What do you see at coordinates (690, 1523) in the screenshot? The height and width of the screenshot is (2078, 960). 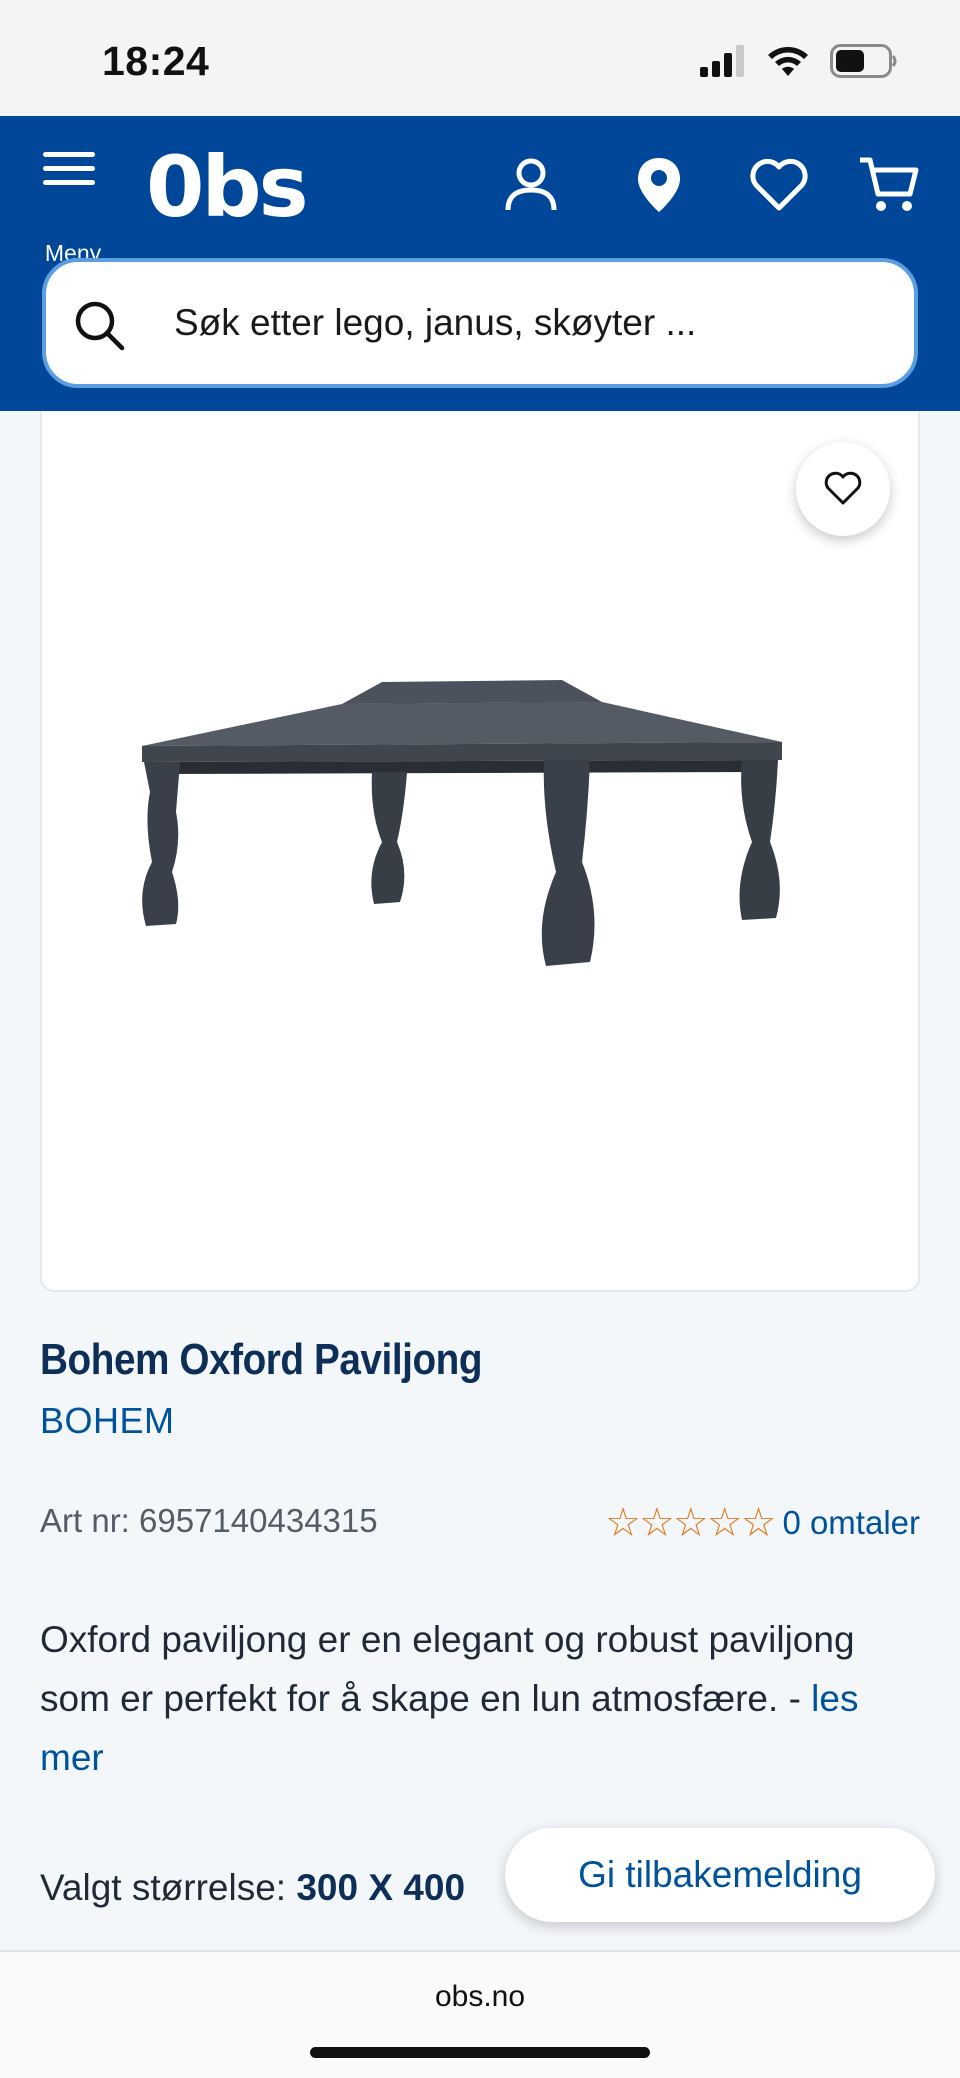 I see `rating-stars-icon: ☆☆☆☆☆` at bounding box center [690, 1523].